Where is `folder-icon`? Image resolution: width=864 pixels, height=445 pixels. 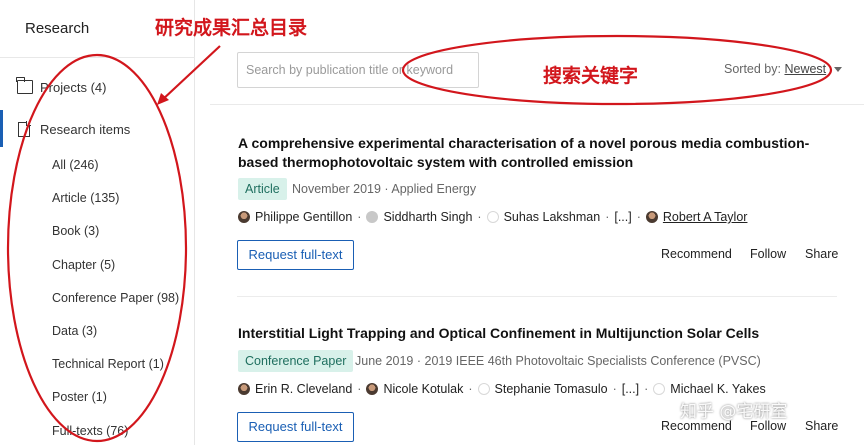
folder-icon is located at coordinates (24, 85).